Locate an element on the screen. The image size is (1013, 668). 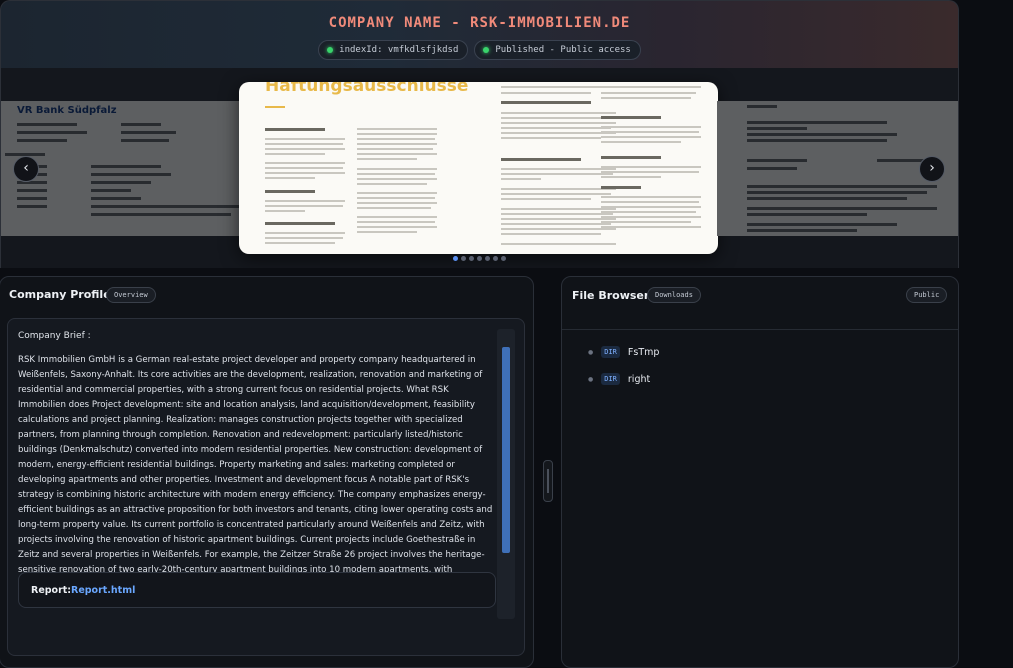
report-box: Report: Report.html is located at coordinates (257, 590).